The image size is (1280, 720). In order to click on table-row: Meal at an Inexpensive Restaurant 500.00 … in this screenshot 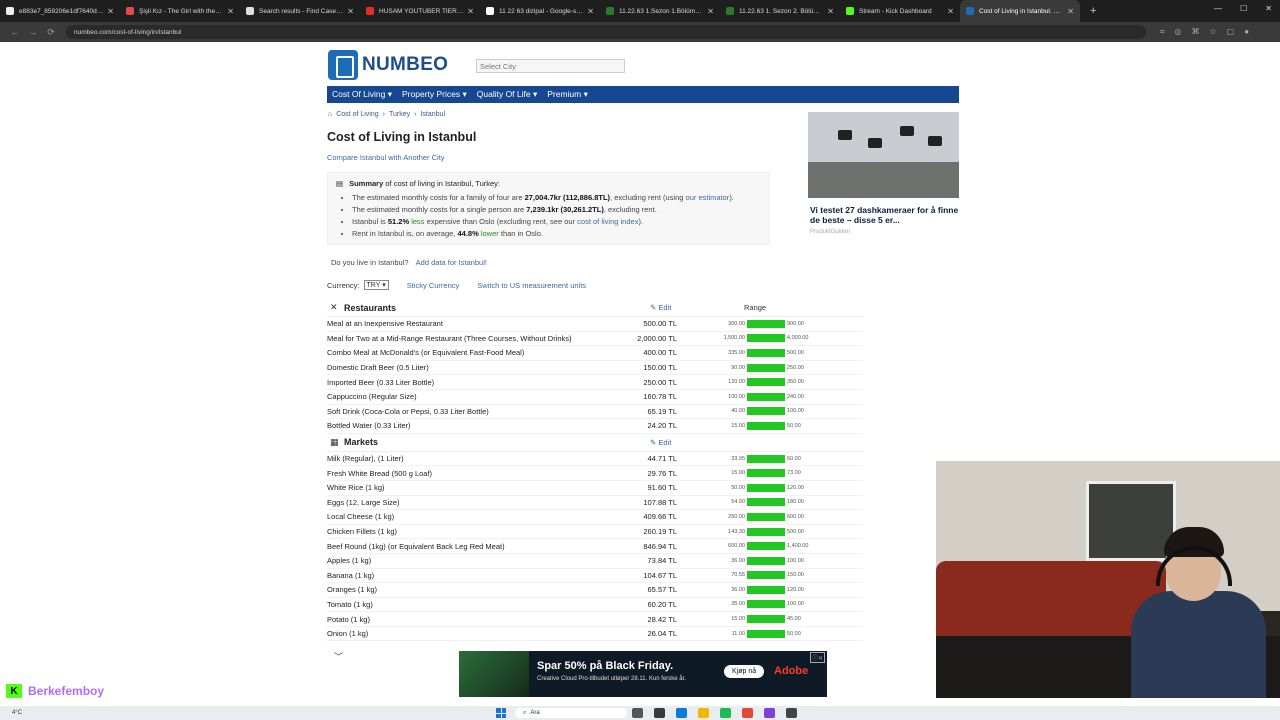, I will do `click(595, 324)`.